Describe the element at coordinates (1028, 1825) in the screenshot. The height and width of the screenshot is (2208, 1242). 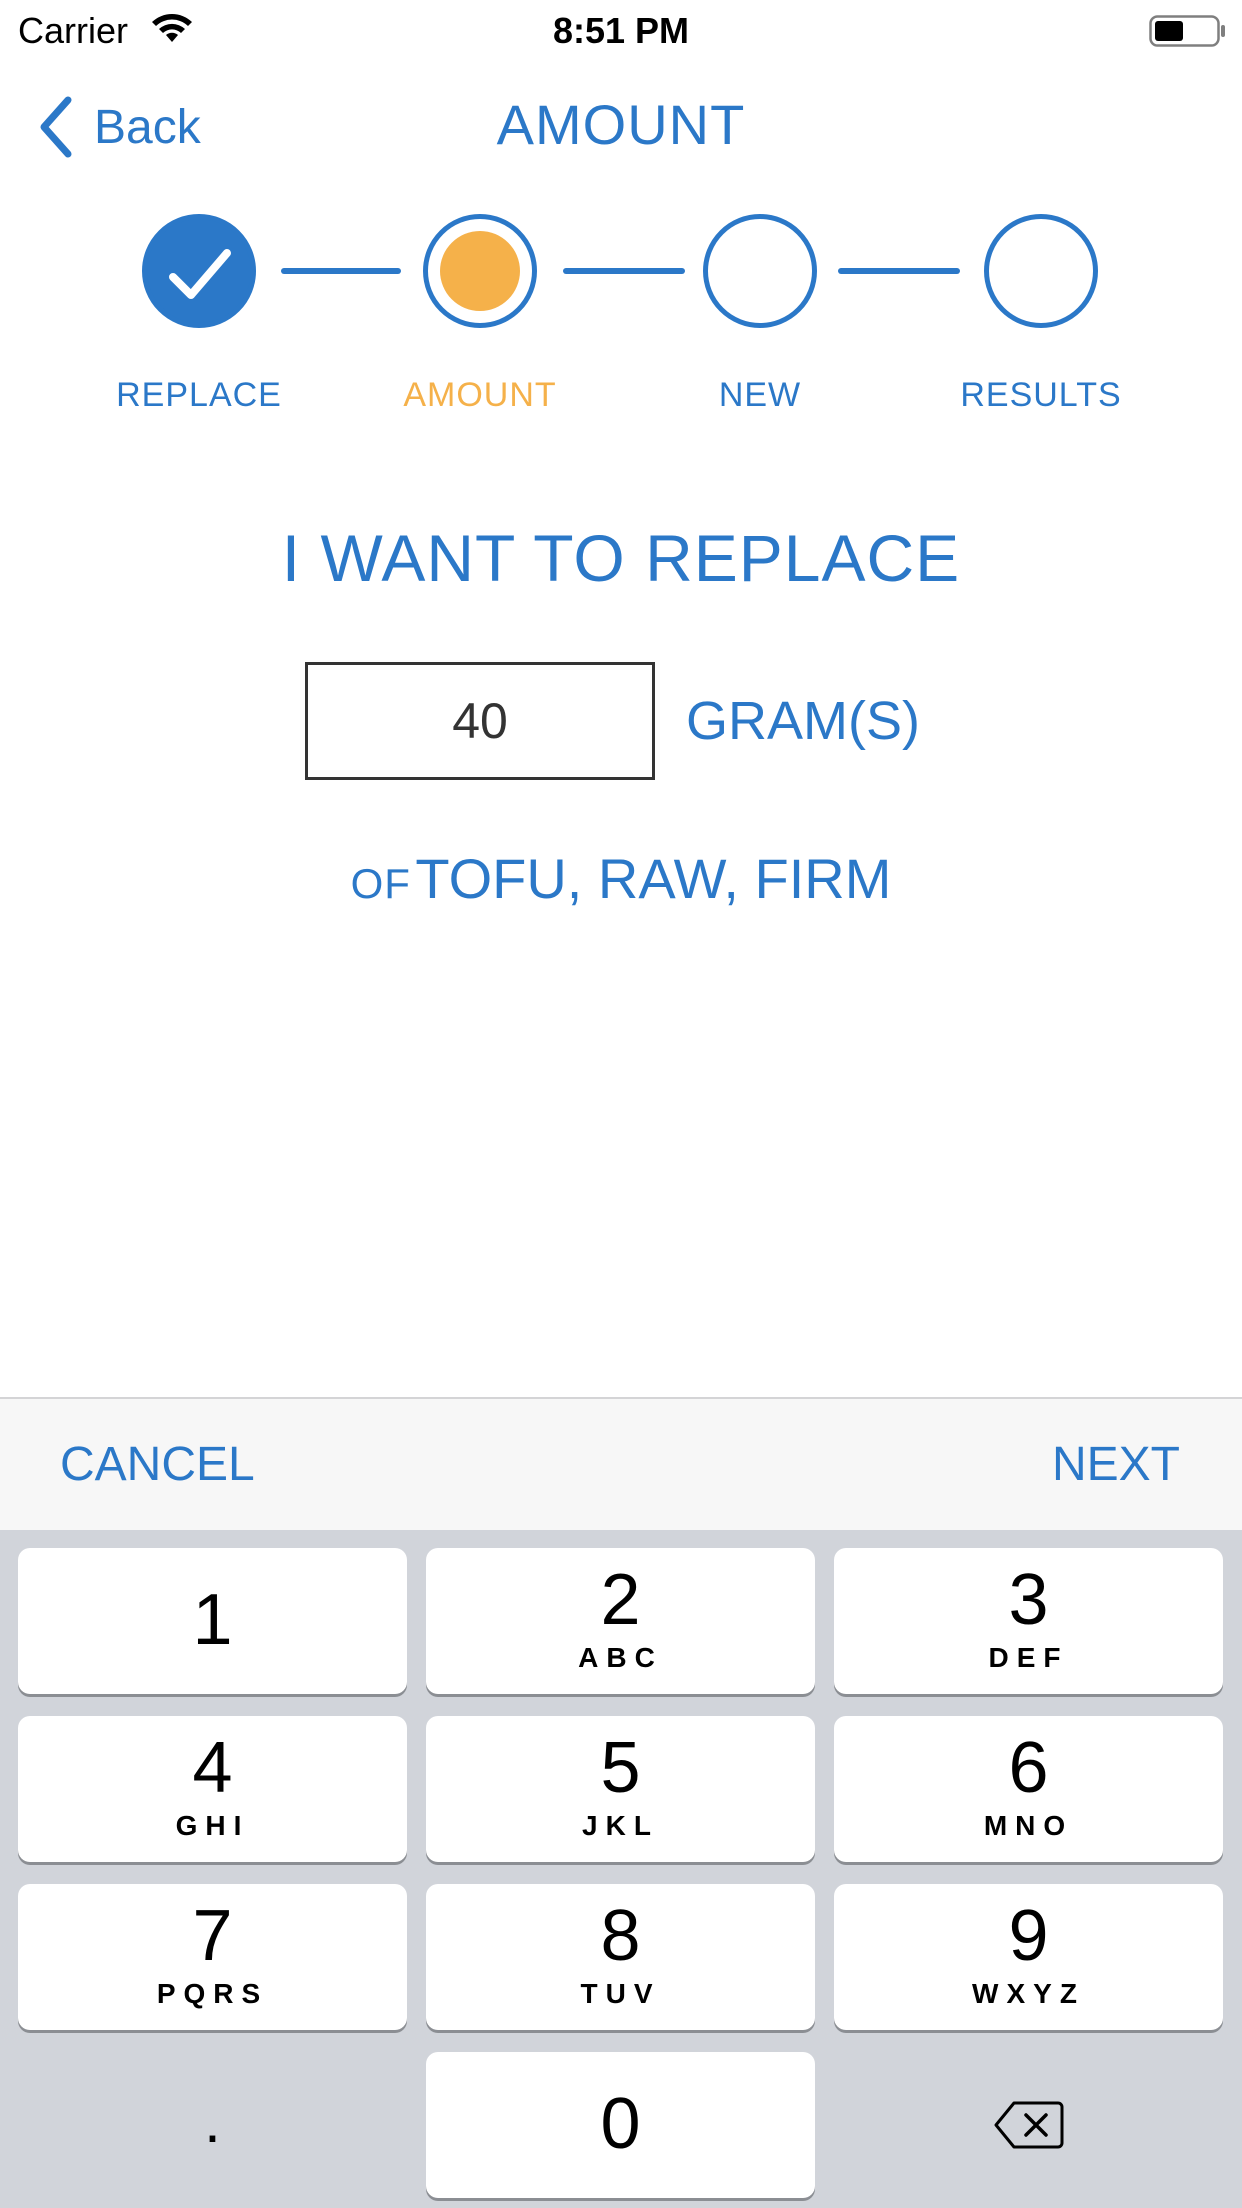
I see `key-letters: MNO` at that location.